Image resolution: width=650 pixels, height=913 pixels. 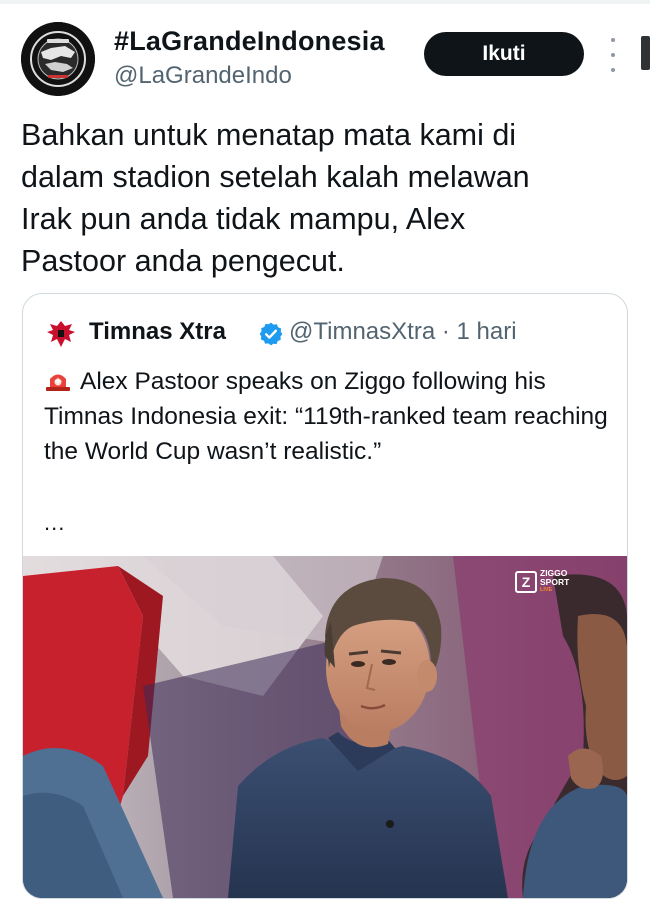 I want to click on quoted-meta: @TimnasXtra · 1 hari, so click(x=403, y=332).